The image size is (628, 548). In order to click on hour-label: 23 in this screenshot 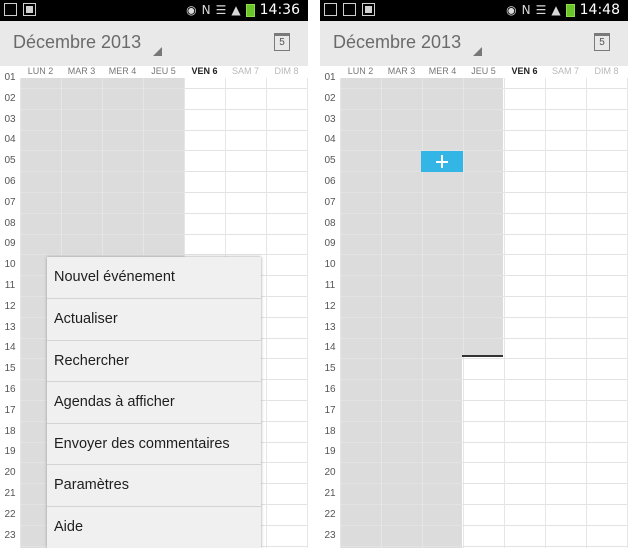, I will do `click(330, 535)`.